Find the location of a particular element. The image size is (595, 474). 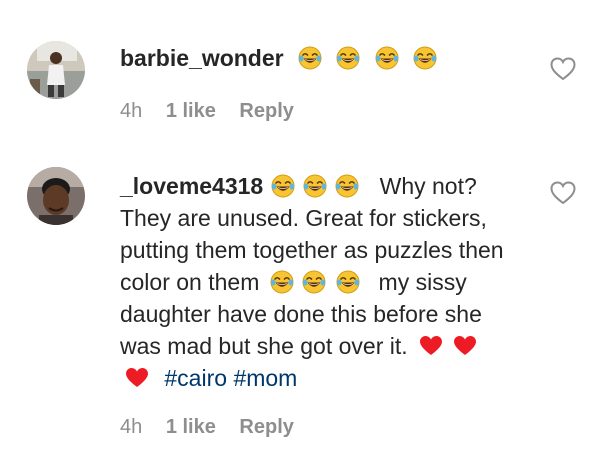

comment-username: _loveme4318 is located at coordinates (191, 186).